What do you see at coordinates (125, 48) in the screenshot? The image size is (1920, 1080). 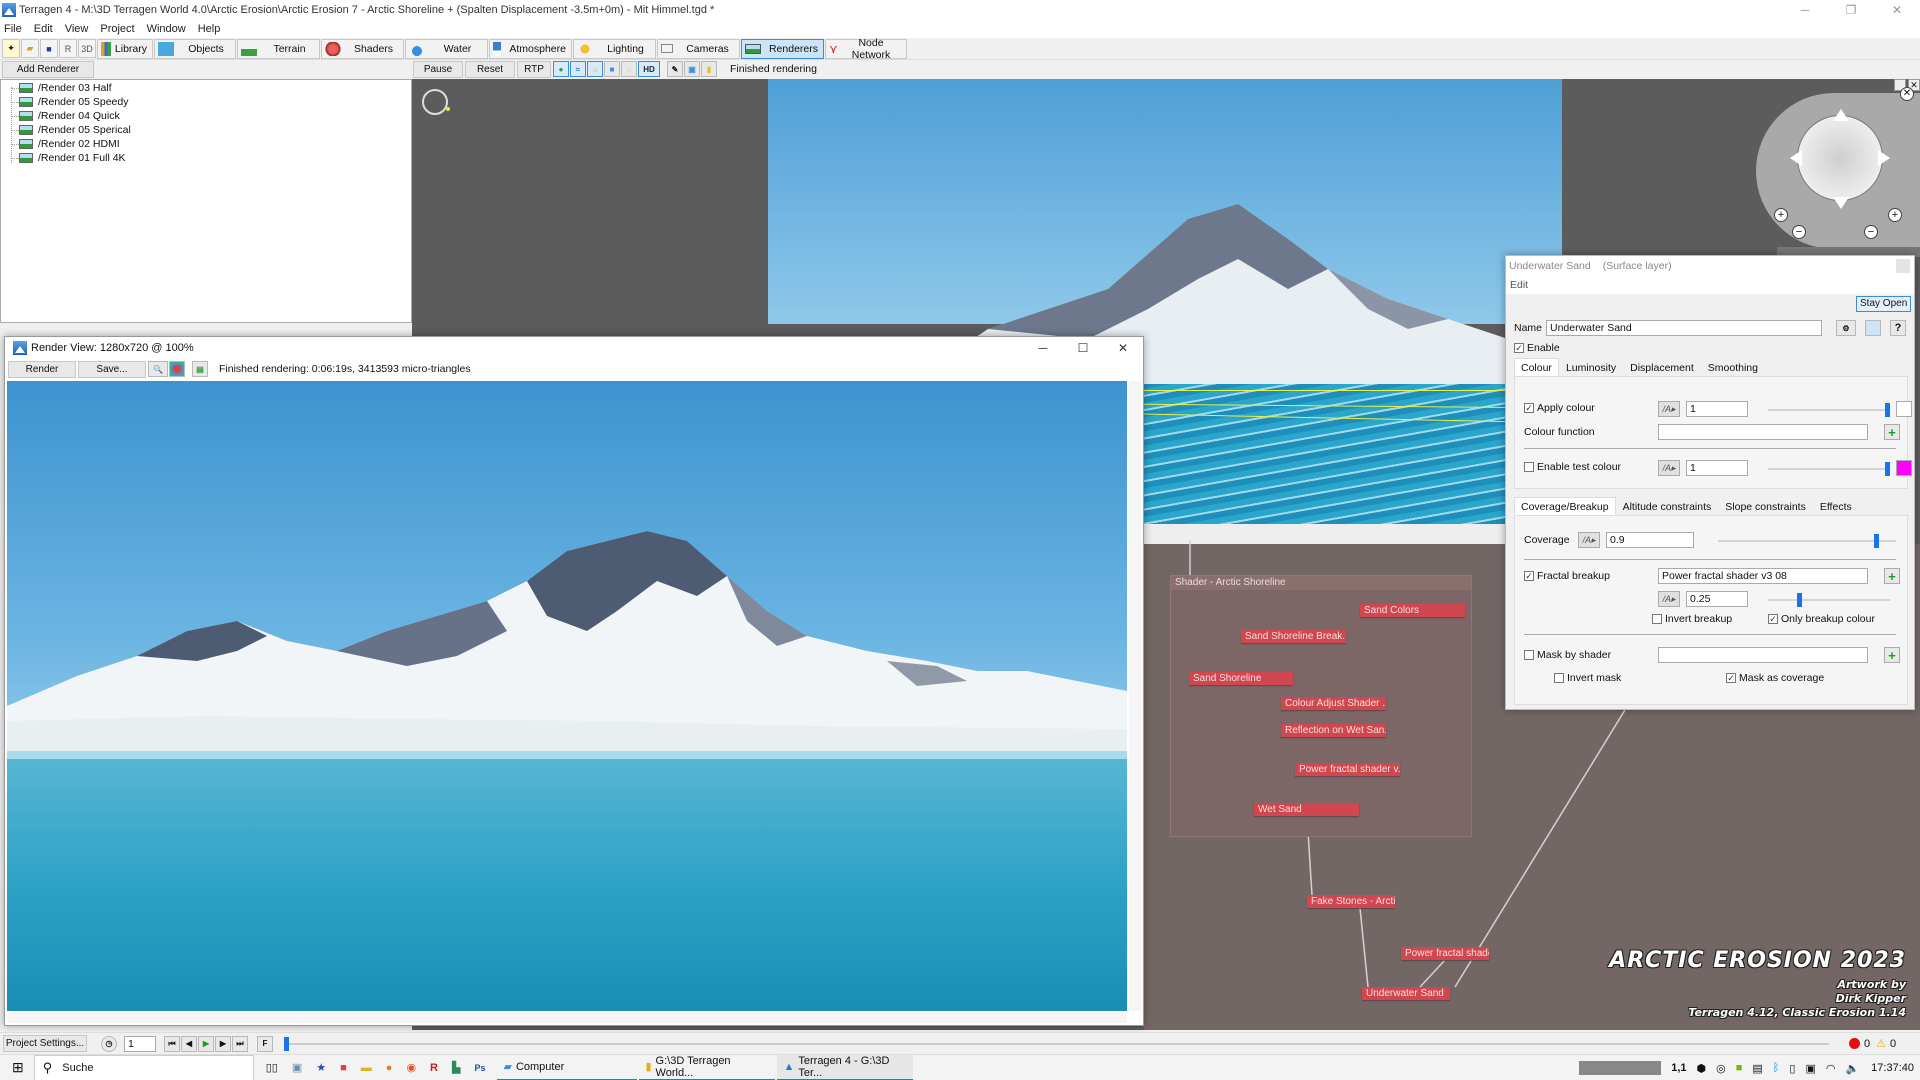 I see `toolbar-library: Library` at bounding box center [125, 48].